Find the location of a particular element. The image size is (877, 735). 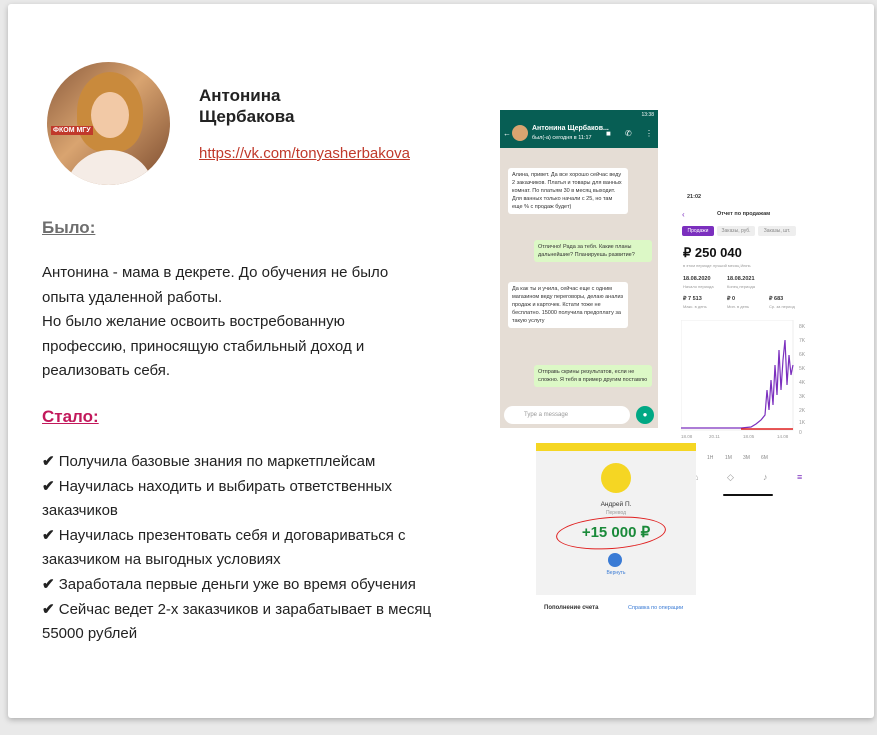

avatar-body is located at coordinates (110, 167).